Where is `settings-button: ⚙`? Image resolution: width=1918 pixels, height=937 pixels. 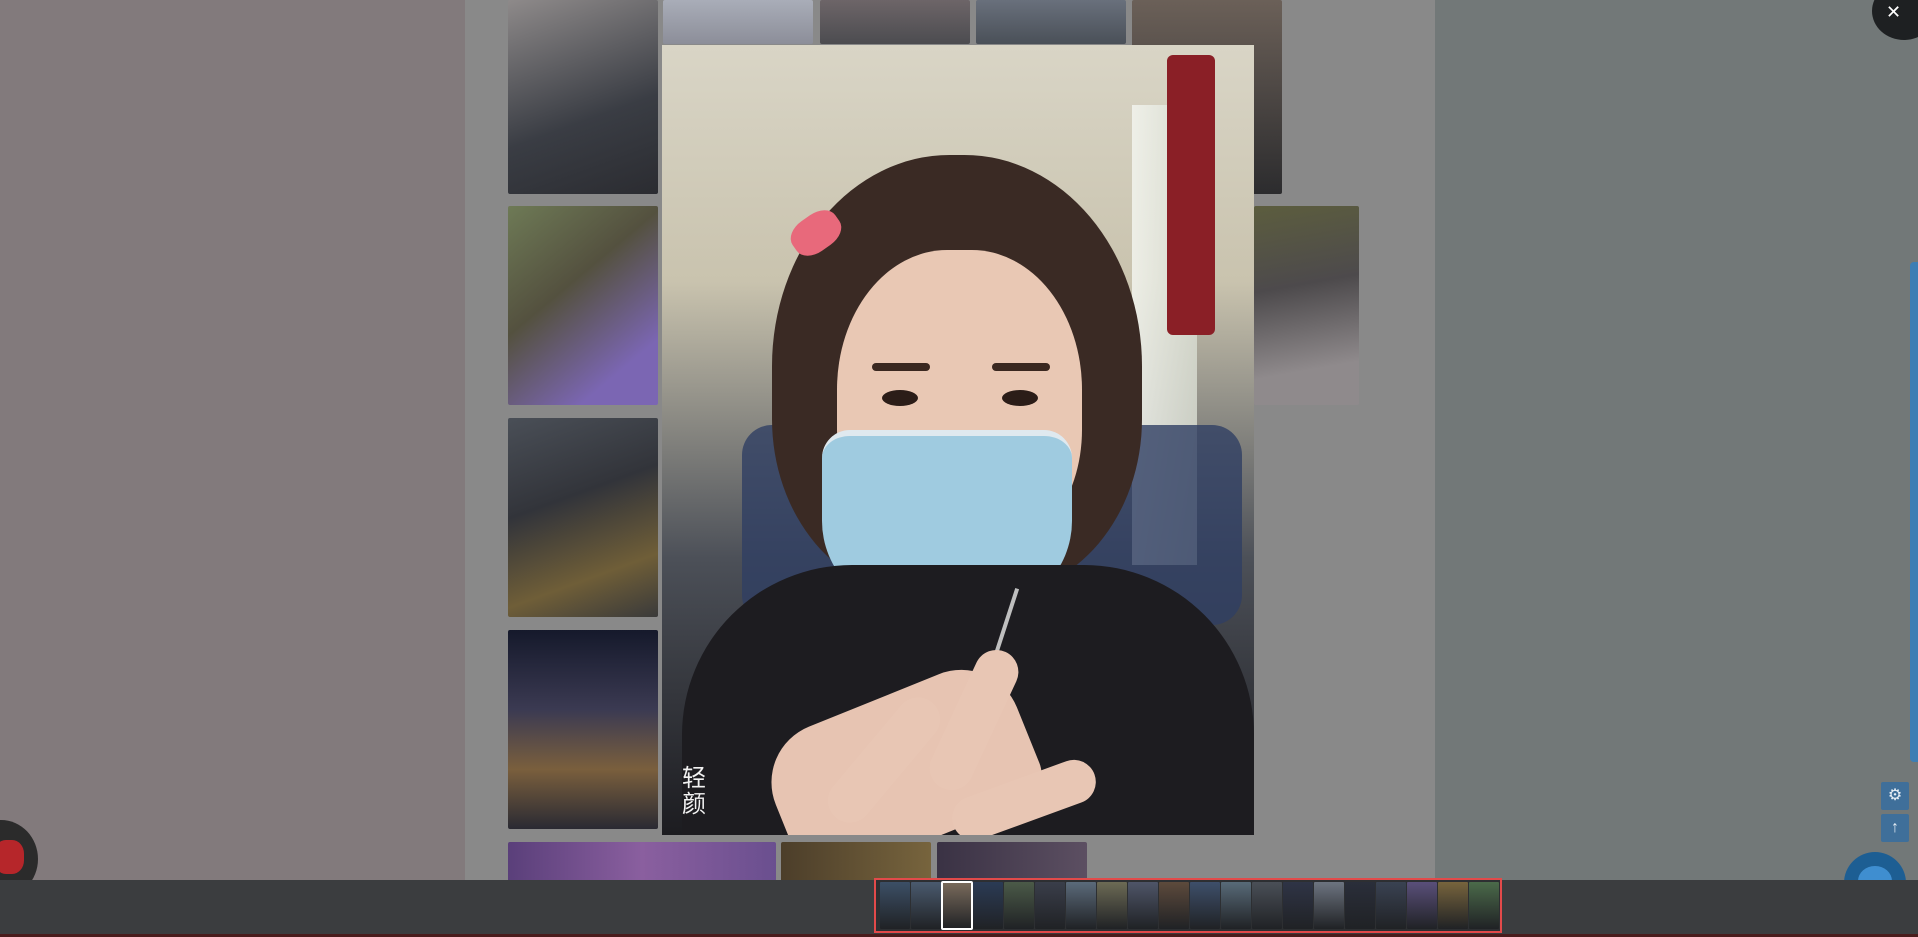
settings-button: ⚙ is located at coordinates (1895, 796).